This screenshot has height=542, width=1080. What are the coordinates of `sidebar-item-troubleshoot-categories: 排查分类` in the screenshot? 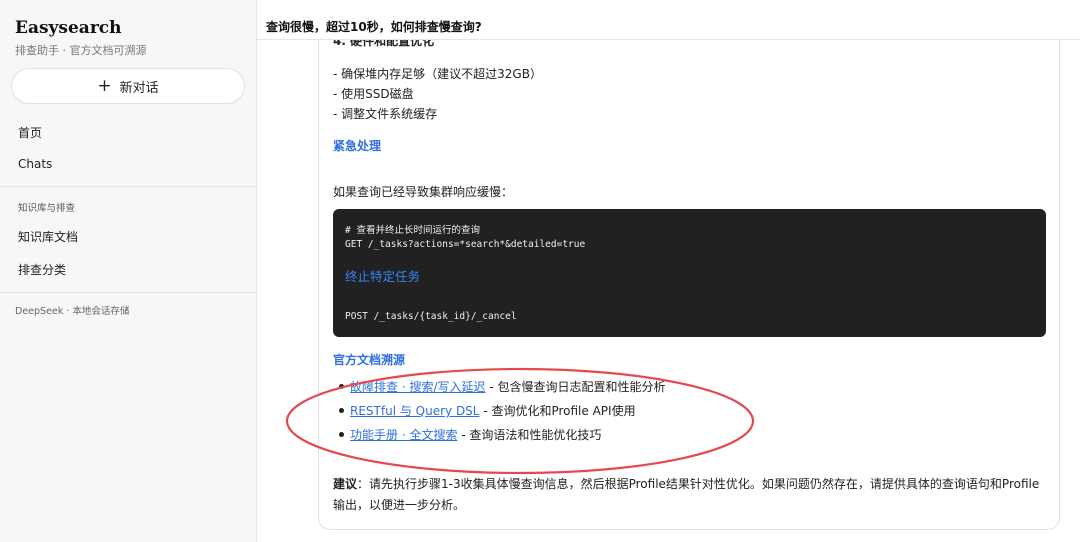 It's located at (42, 269).